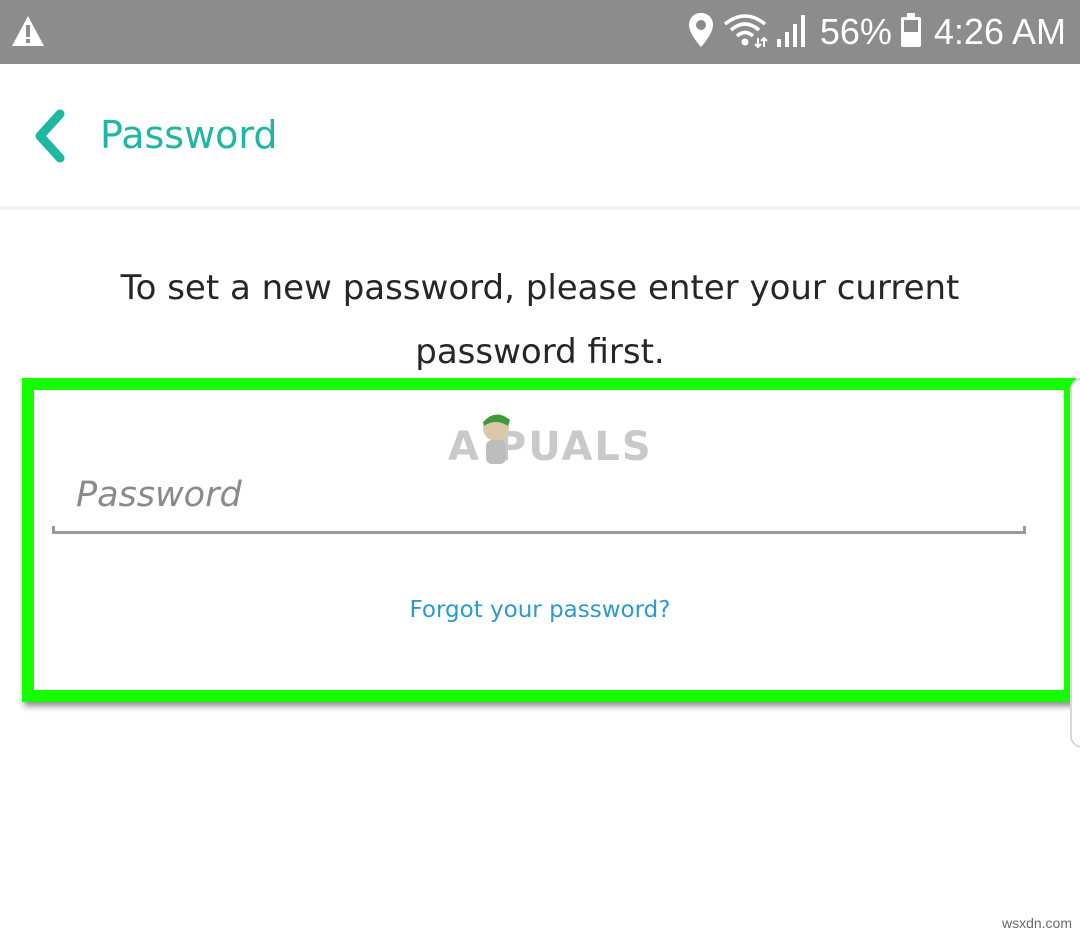 The height and width of the screenshot is (937, 1080). Describe the element at coordinates (50, 136) in the screenshot. I see `chevron-left-icon` at that location.